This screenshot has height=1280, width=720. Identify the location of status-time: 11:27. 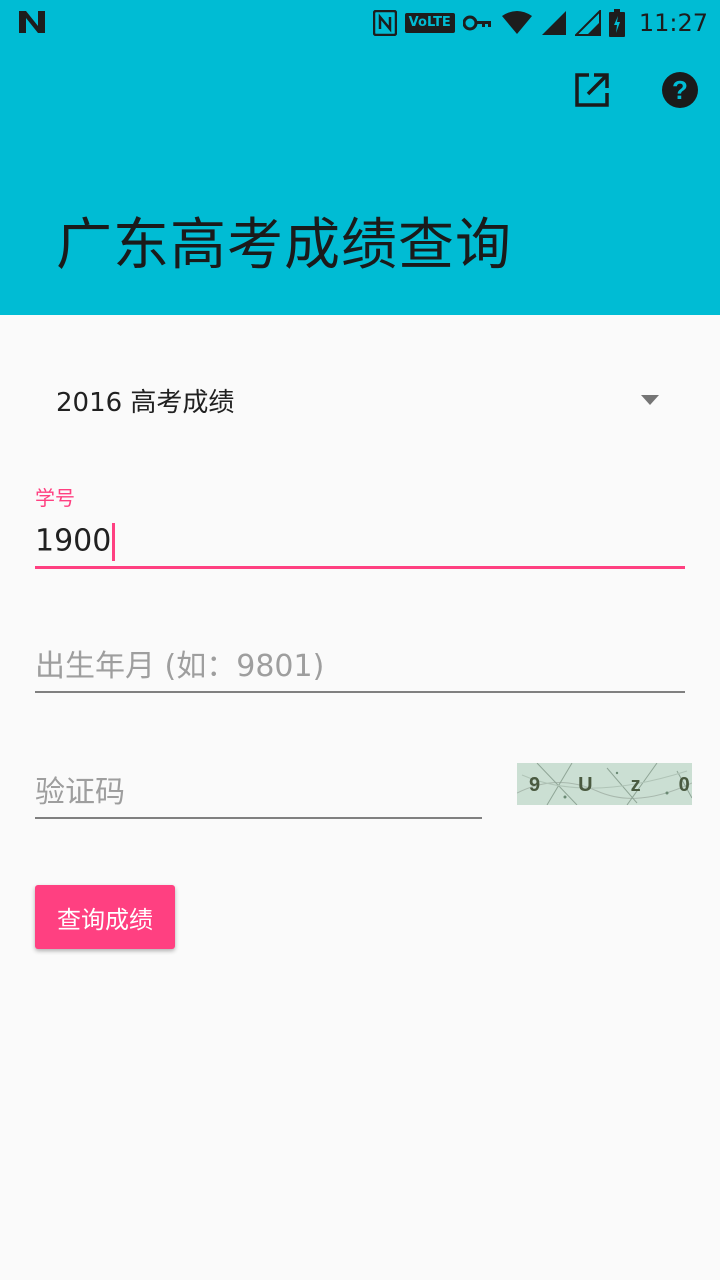
(673, 23).